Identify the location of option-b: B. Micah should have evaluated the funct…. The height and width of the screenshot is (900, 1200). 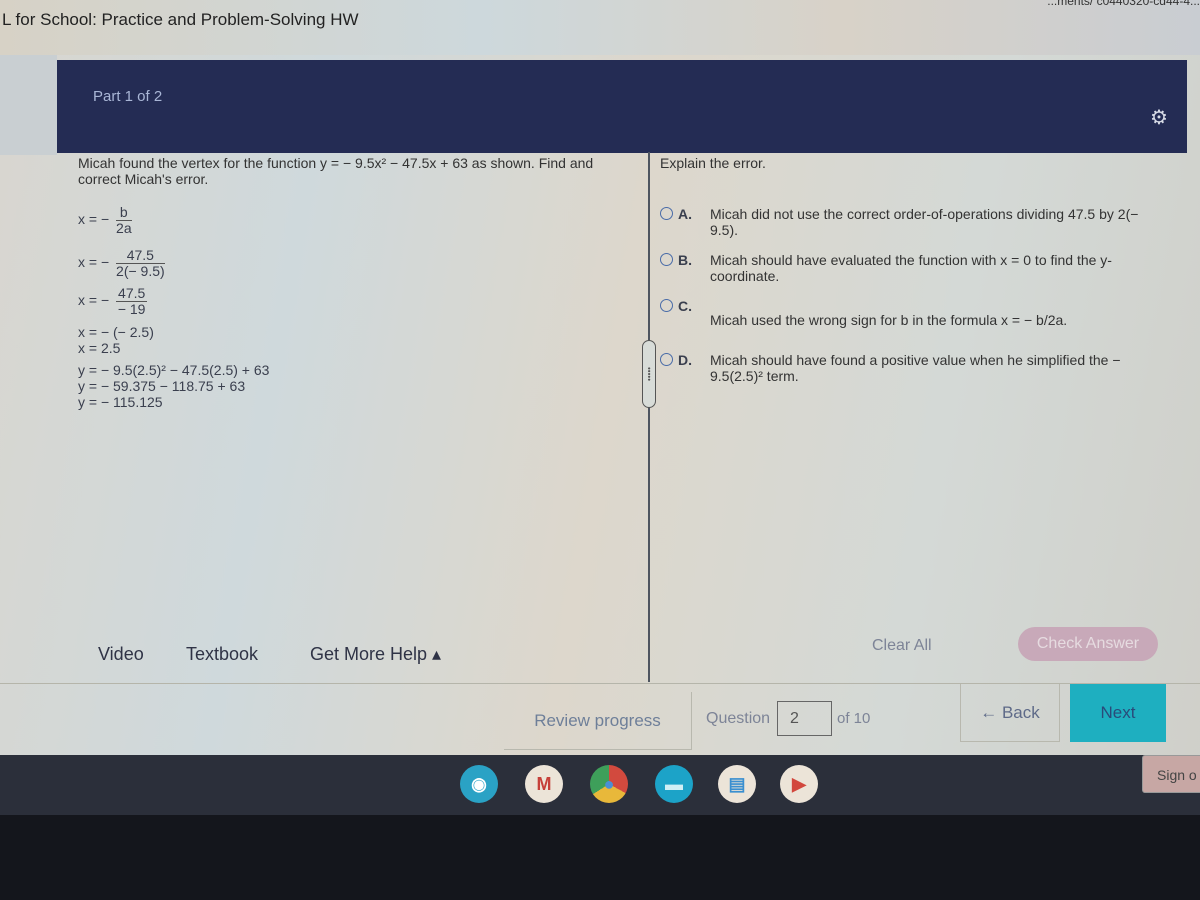
(905, 270).